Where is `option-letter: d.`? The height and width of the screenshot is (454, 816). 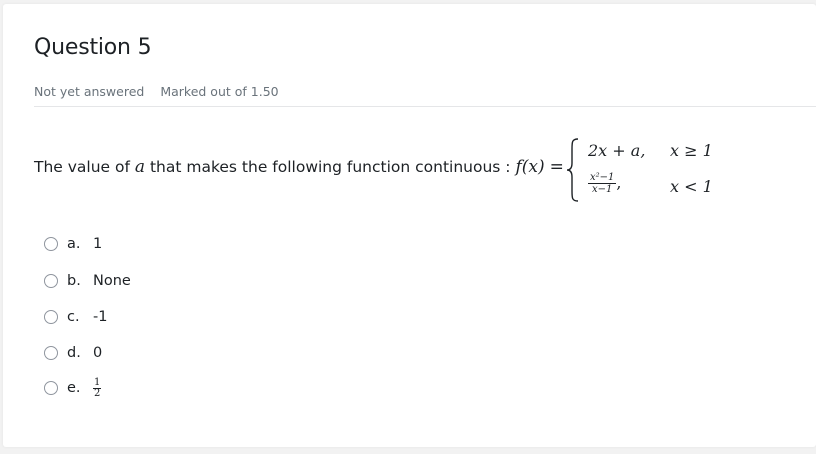
option-letter: d. is located at coordinates (74, 353).